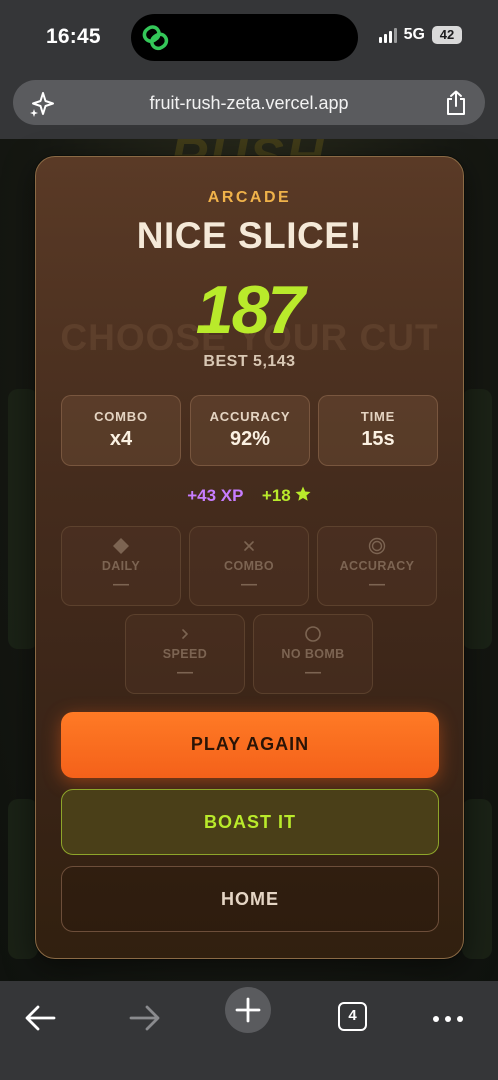  I want to click on xp-reward: +43 XP, so click(215, 495).